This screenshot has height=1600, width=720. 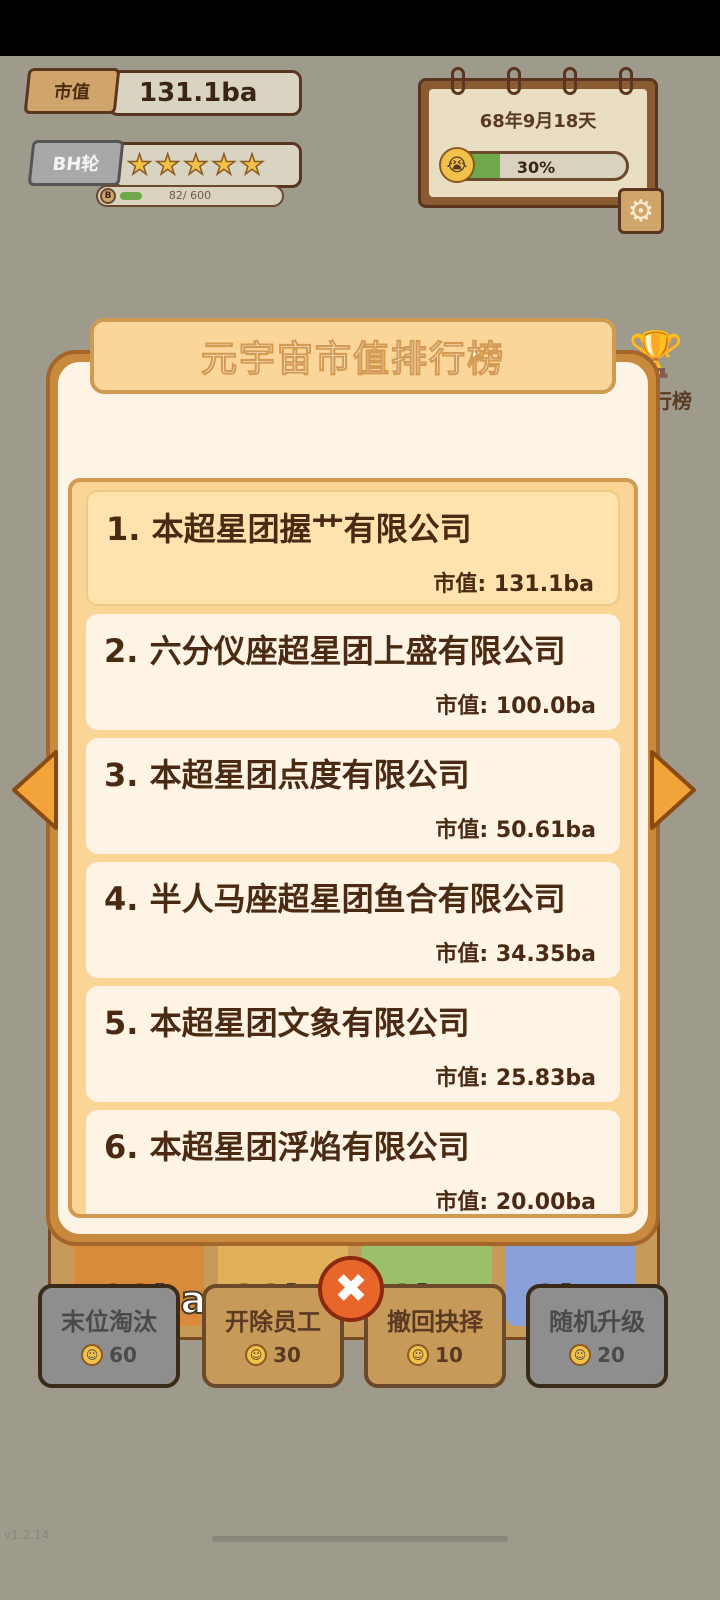 What do you see at coordinates (287, 1147) in the screenshot?
I see `company-name: 6. 本超星团浮焰有限公司` at bounding box center [287, 1147].